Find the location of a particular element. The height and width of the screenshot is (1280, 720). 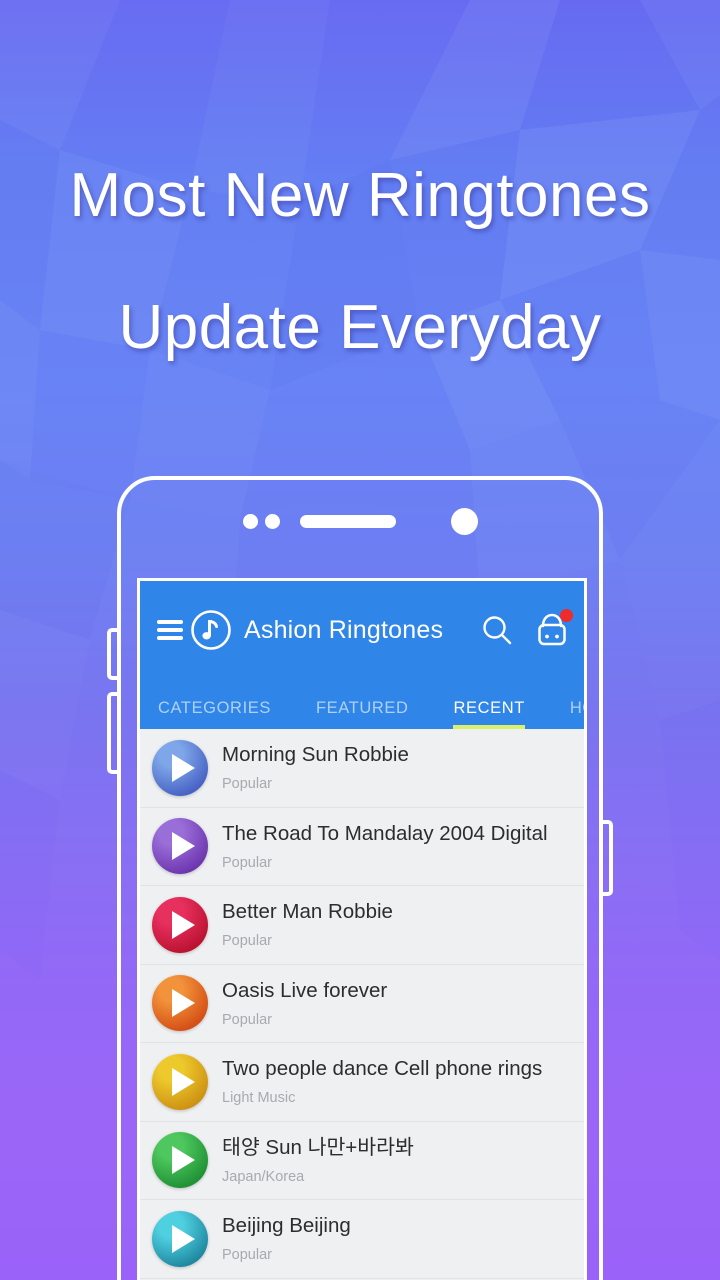

gift-bag-button is located at coordinates (553, 629).